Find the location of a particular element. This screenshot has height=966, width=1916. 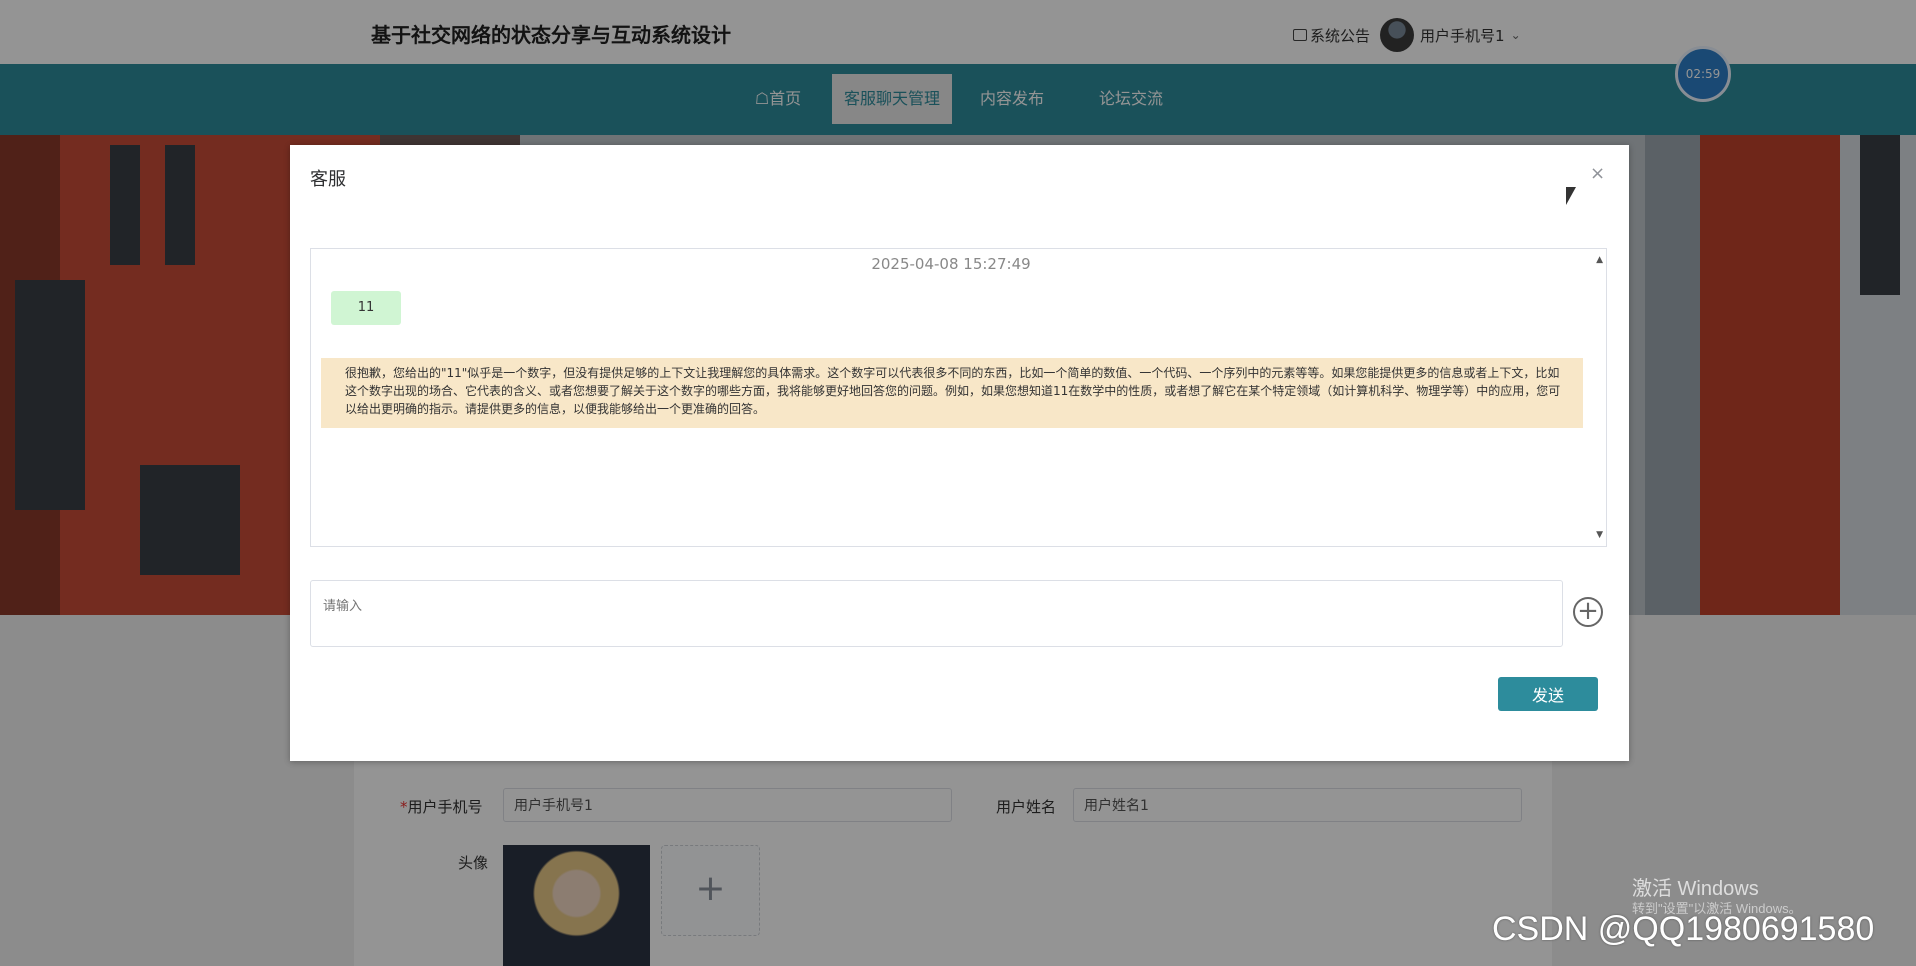

add-attachment-button: + is located at coordinates (1588, 612).